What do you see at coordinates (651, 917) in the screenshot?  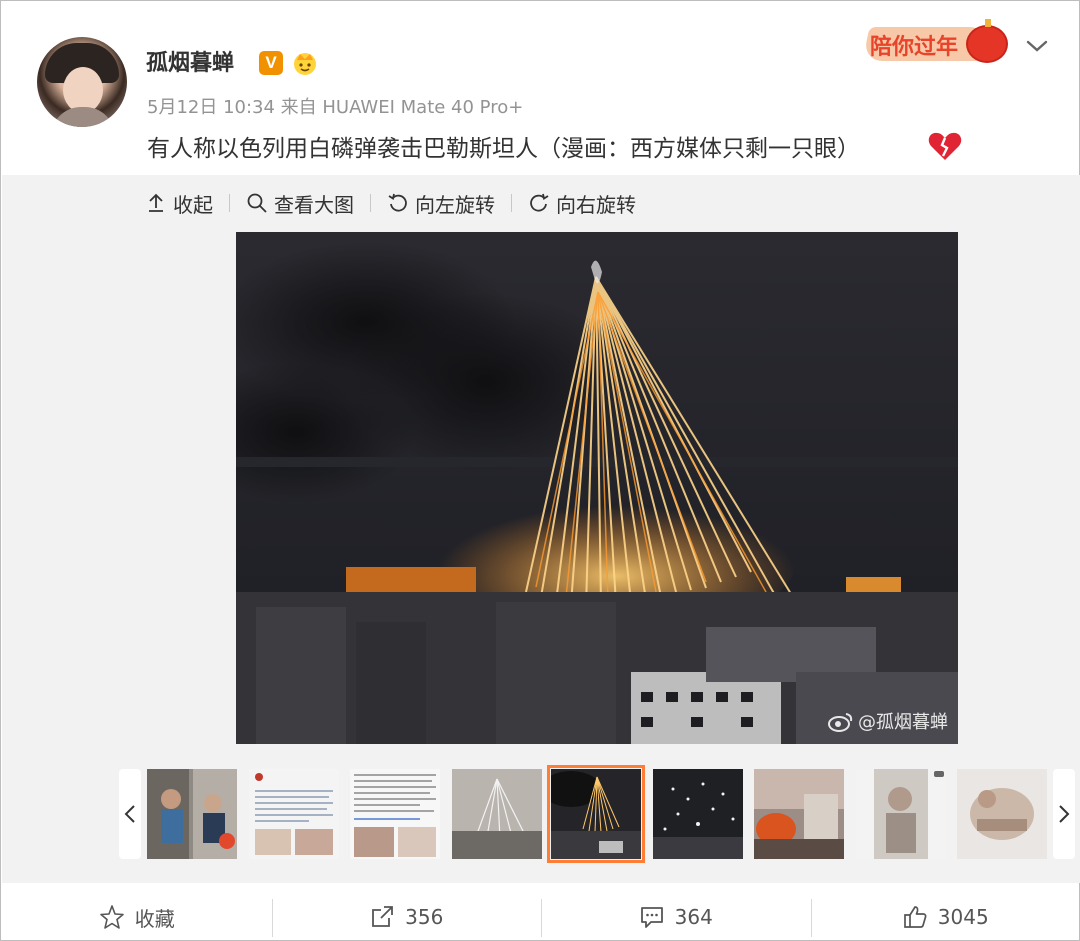 I see `comment-icon` at bounding box center [651, 917].